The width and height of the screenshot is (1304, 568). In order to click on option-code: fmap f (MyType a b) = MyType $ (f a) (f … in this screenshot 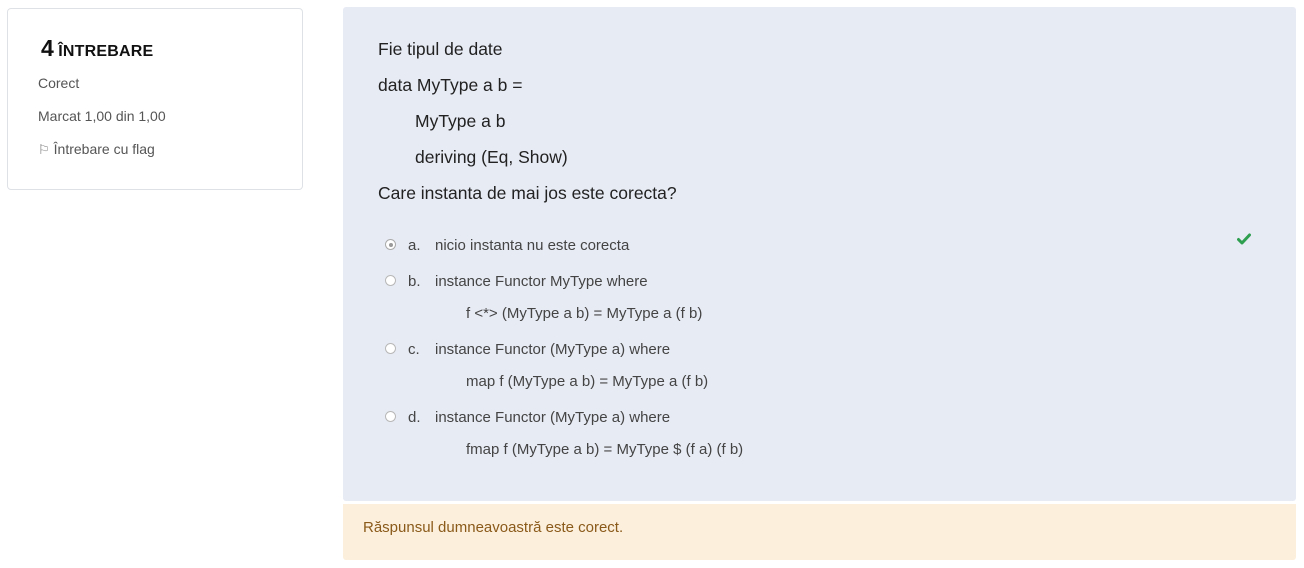, I will do `click(605, 449)`.